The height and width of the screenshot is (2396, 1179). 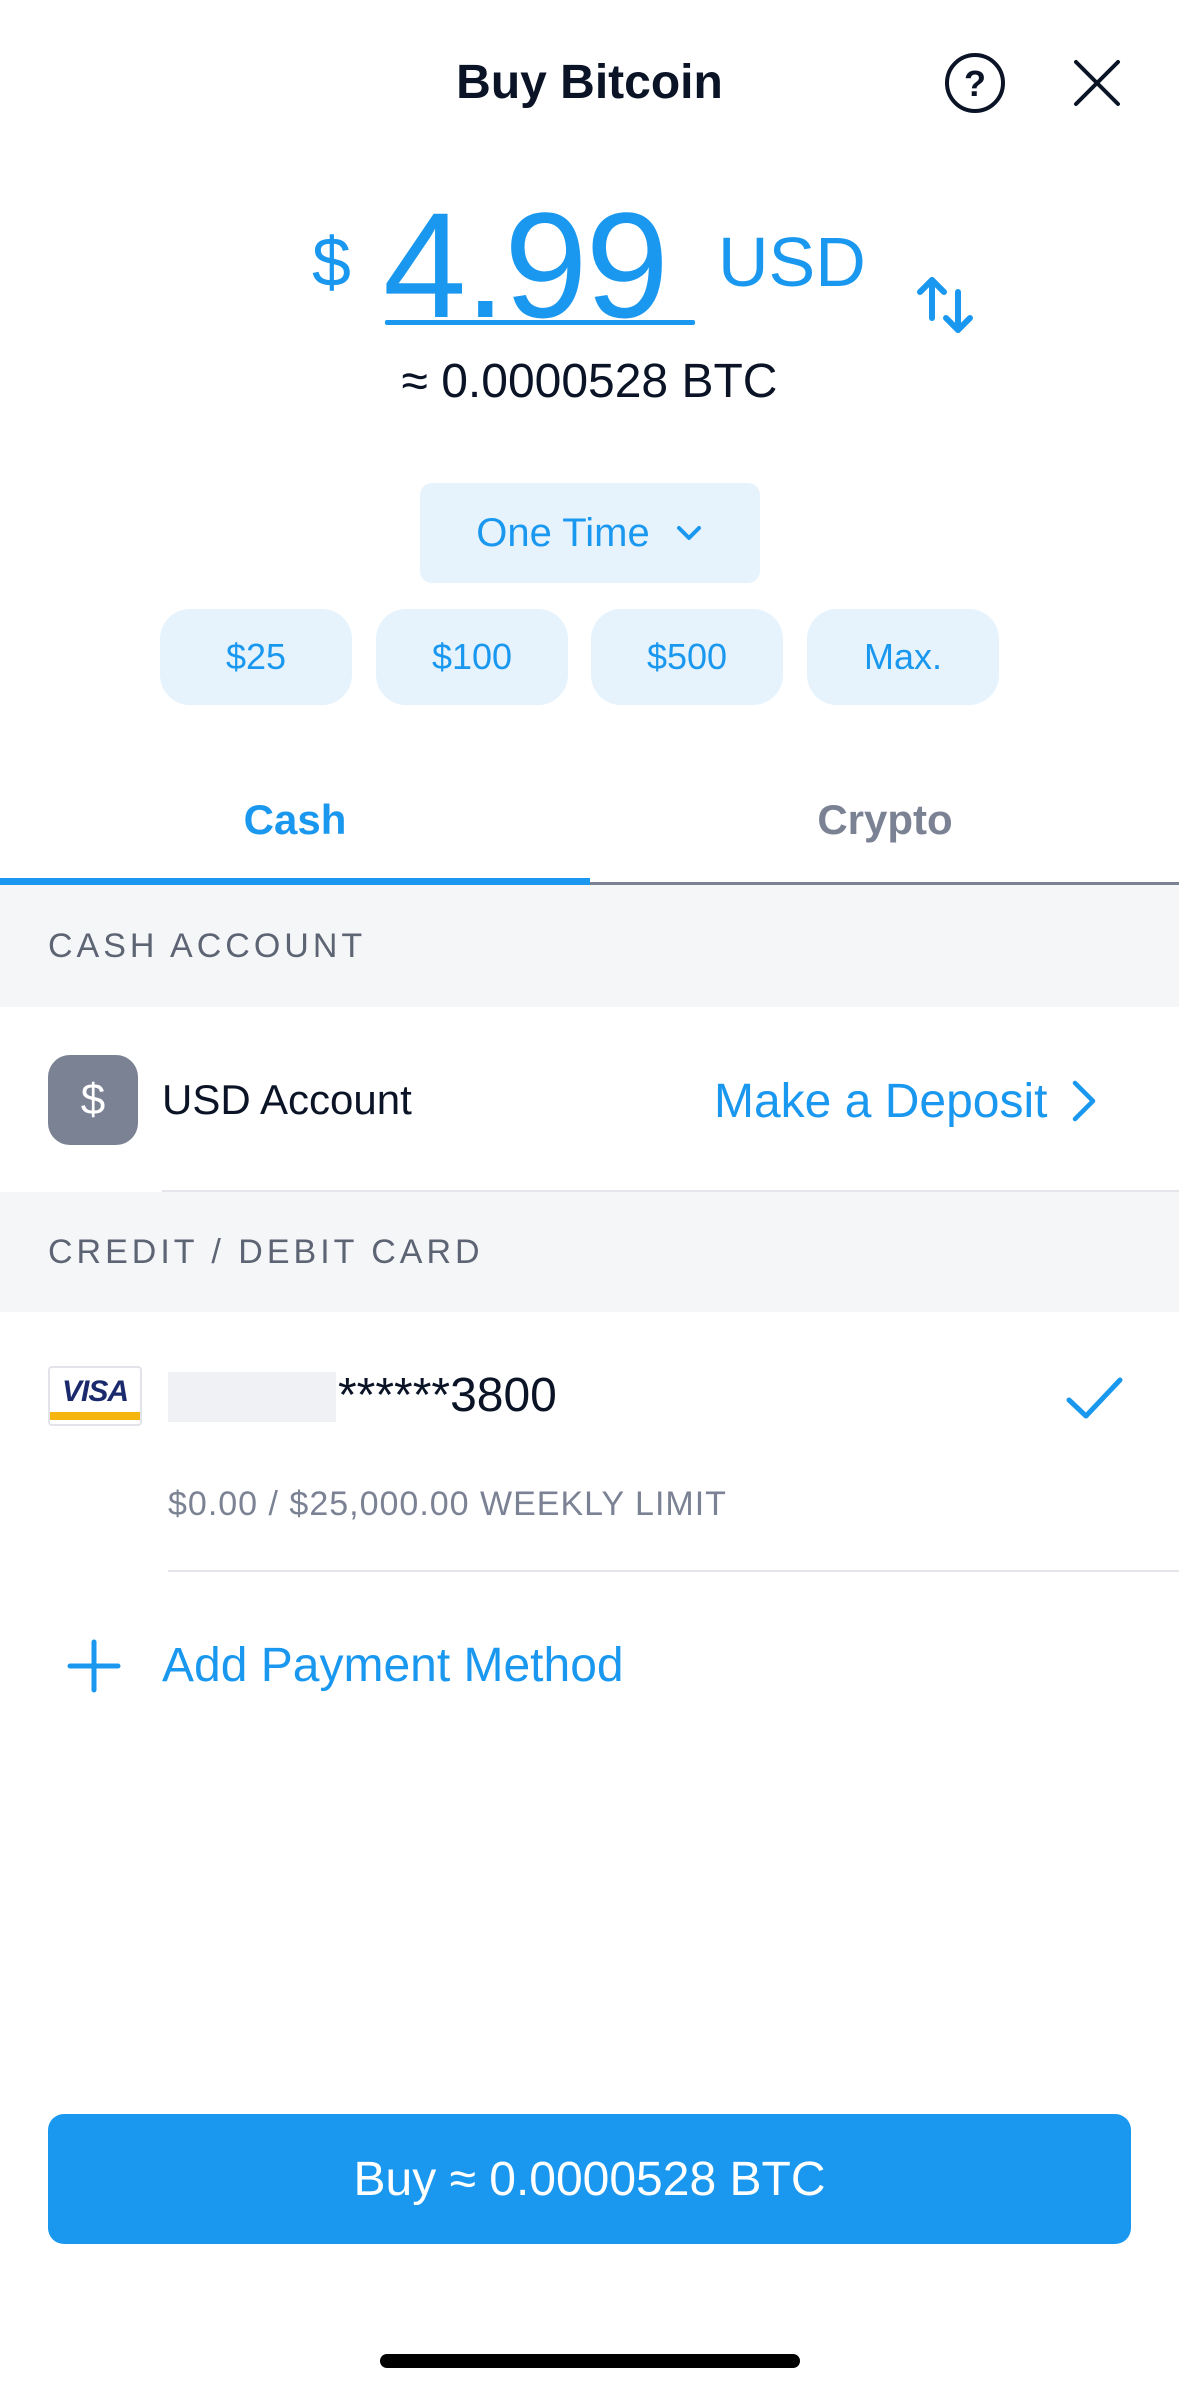 I want to click on make-deposit-label: Make a Deposit, so click(x=881, y=1101).